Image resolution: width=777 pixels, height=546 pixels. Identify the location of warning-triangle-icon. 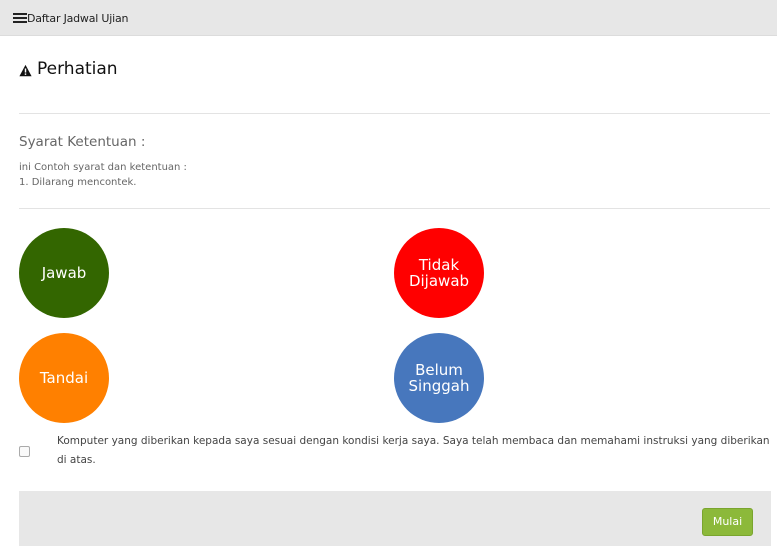
(25, 70).